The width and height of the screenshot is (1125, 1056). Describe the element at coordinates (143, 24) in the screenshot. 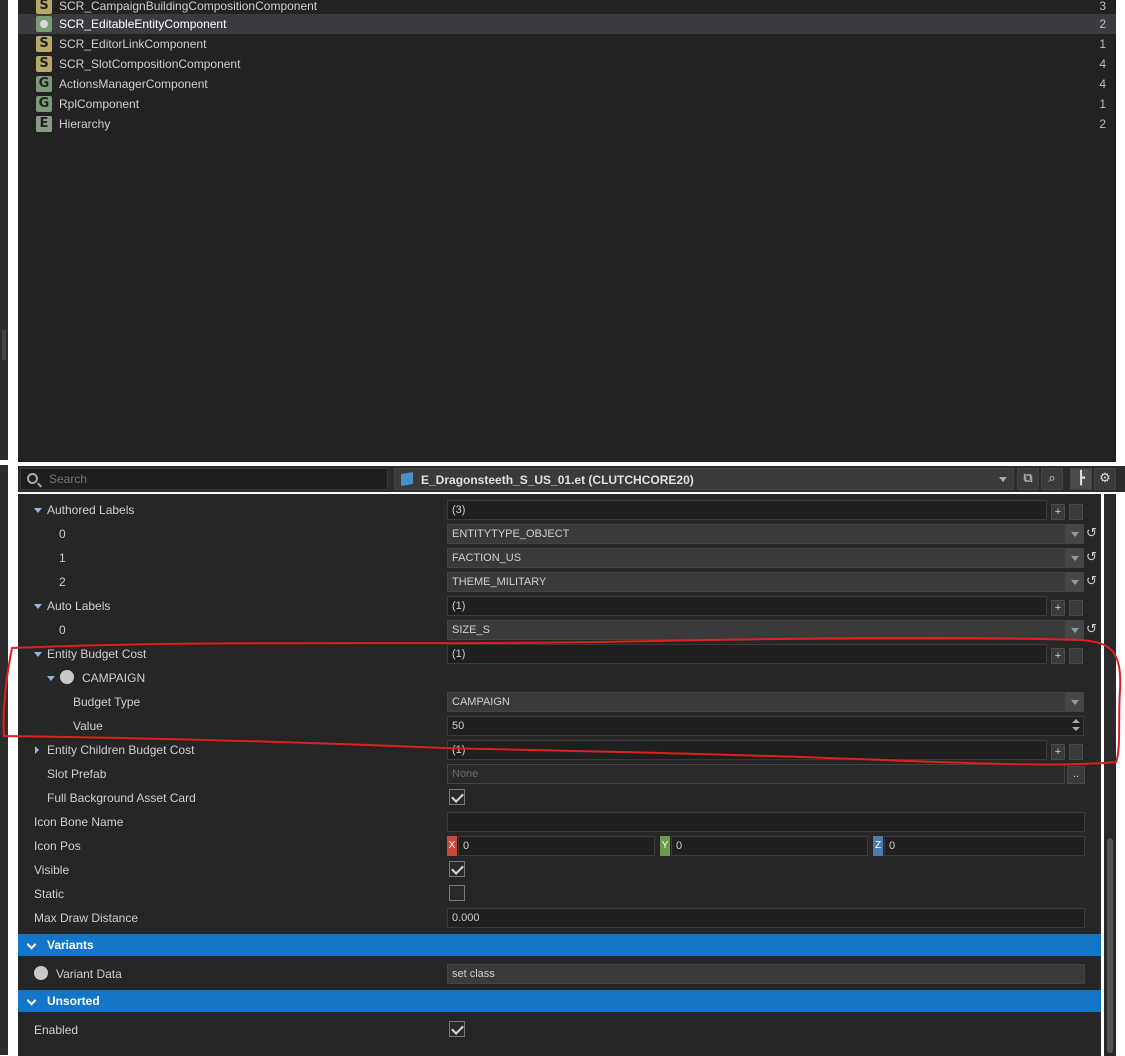

I see `list-item-name: SCR_EditableEntityComponent` at that location.